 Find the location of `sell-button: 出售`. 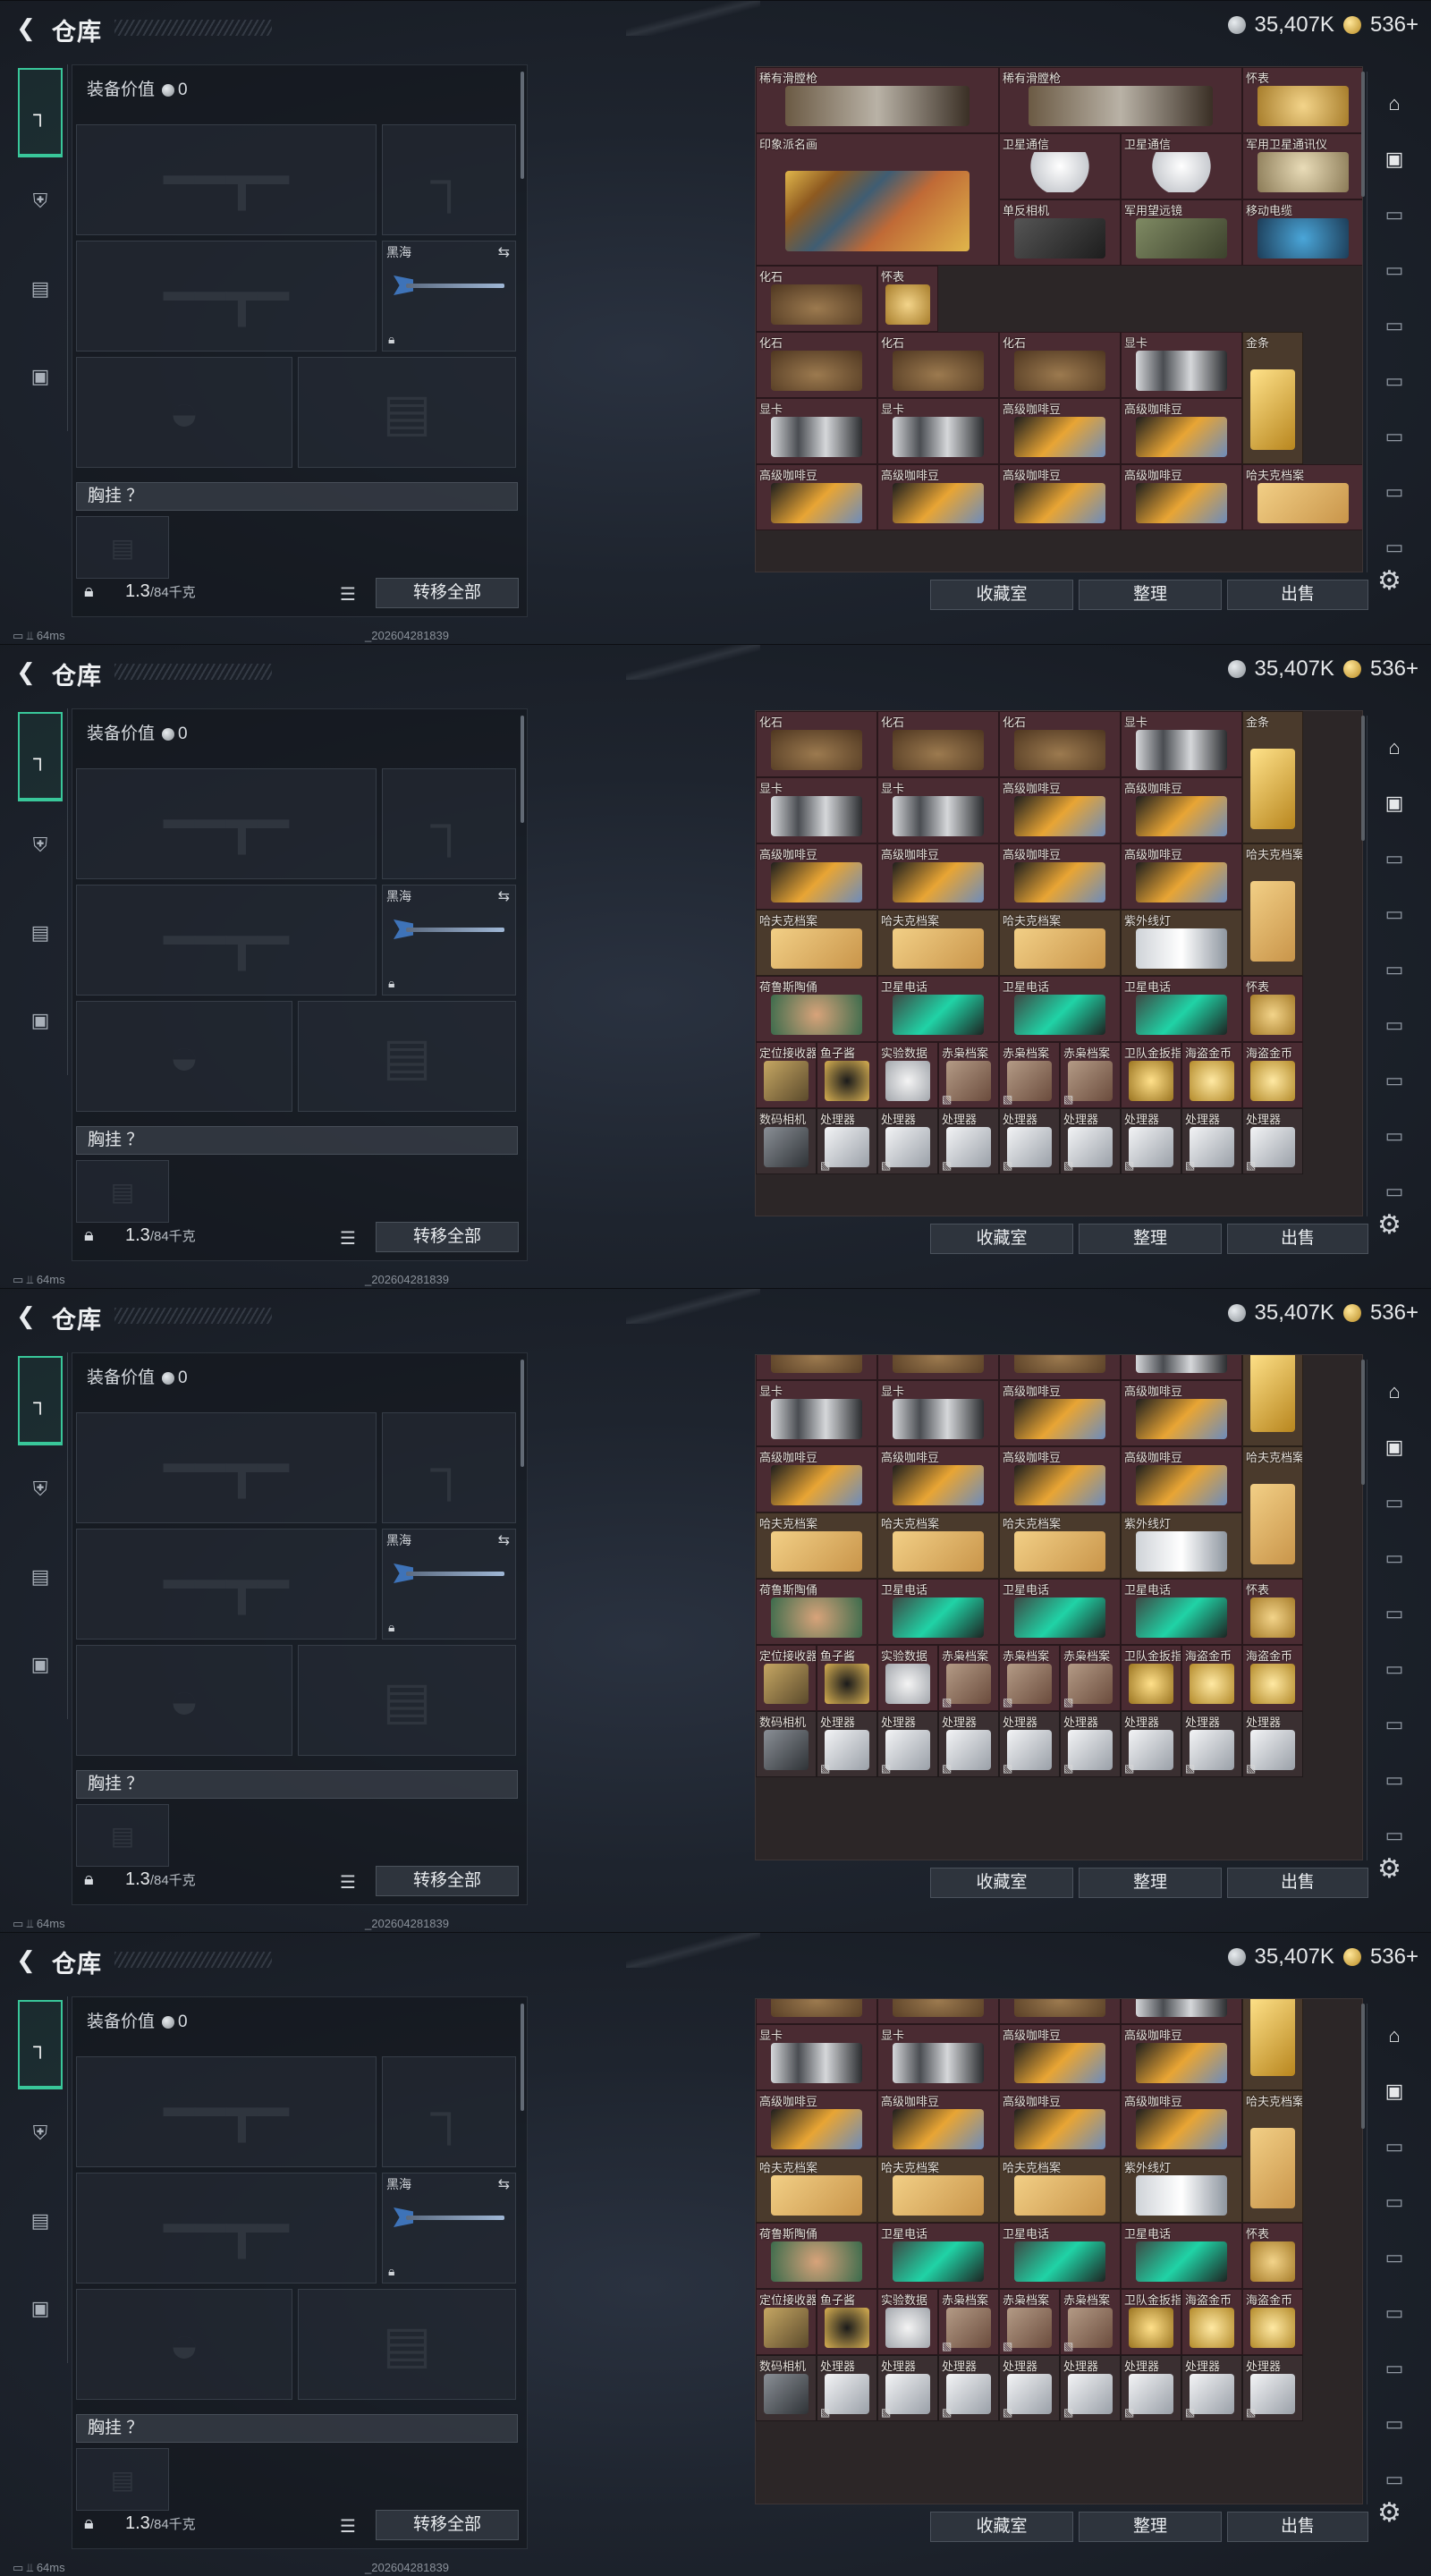

sell-button: 出售 is located at coordinates (1297, 2527).